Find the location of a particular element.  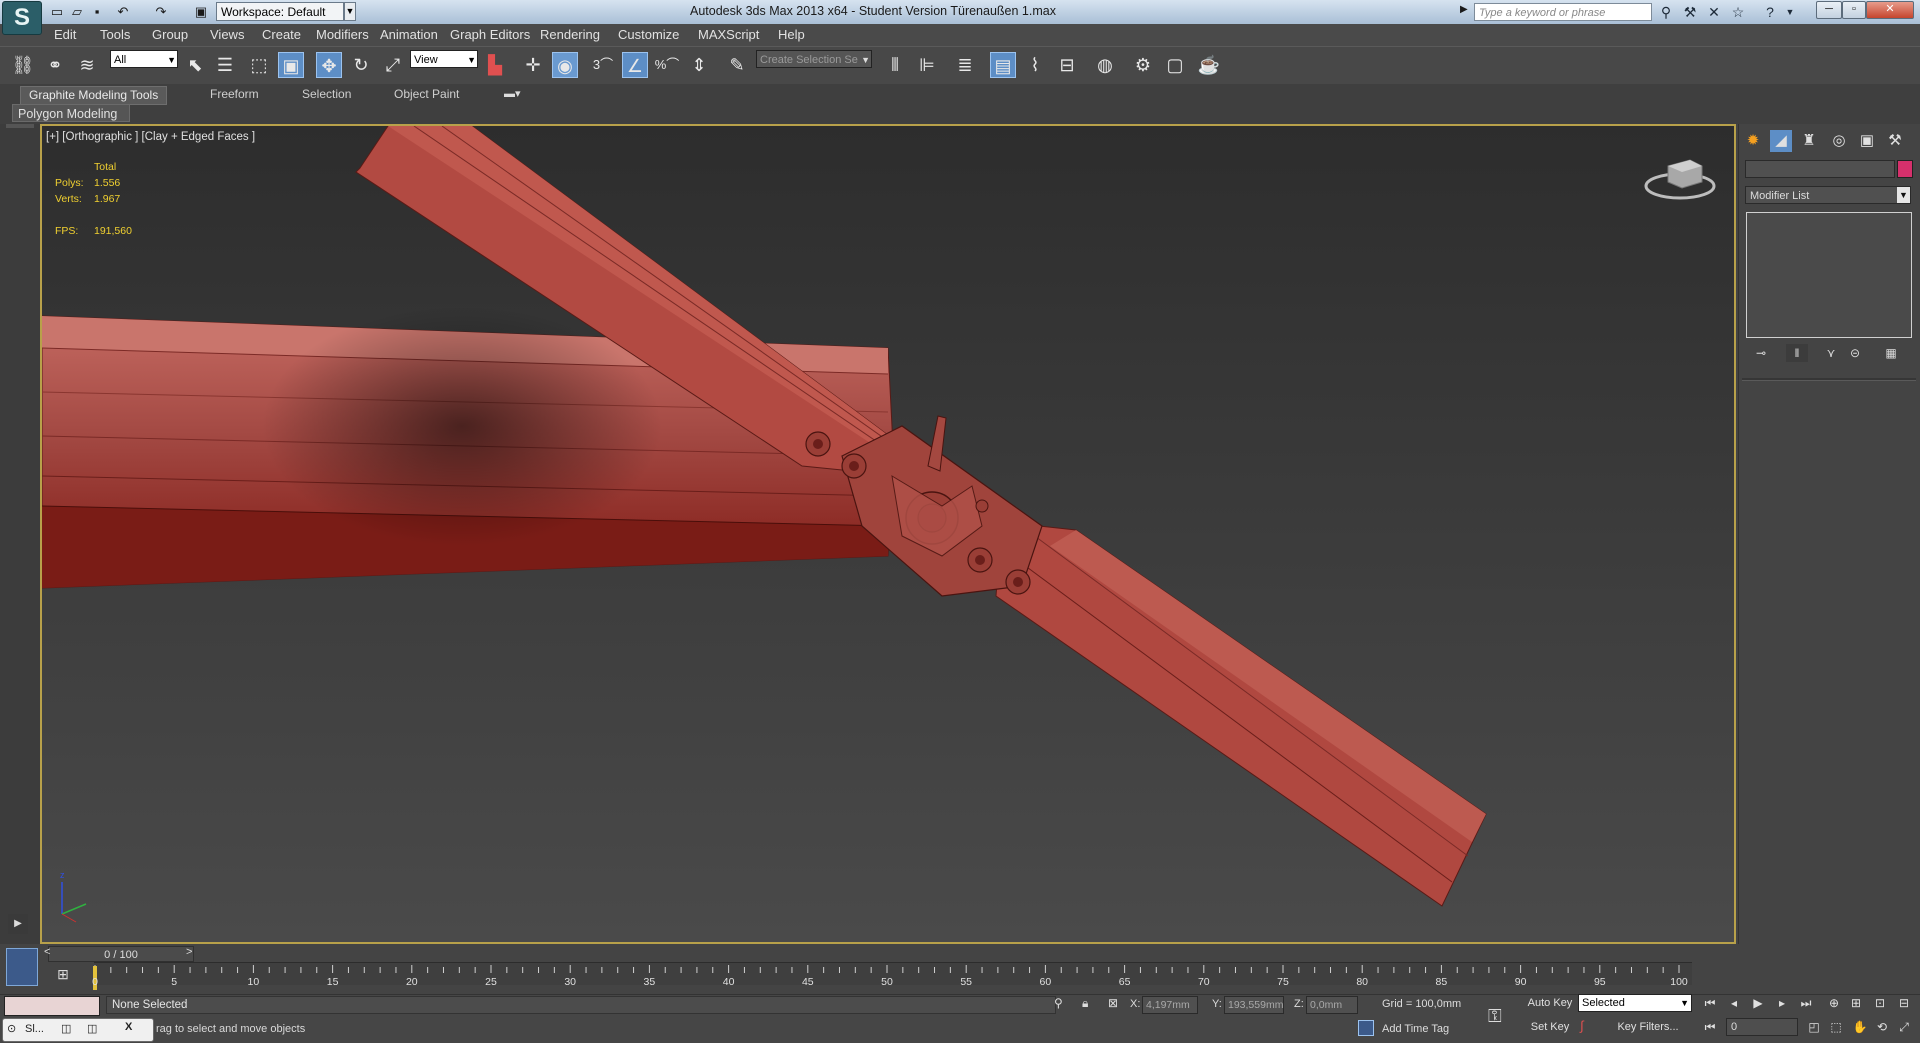

select-and-scale-icon: ⤢ is located at coordinates (393, 65).